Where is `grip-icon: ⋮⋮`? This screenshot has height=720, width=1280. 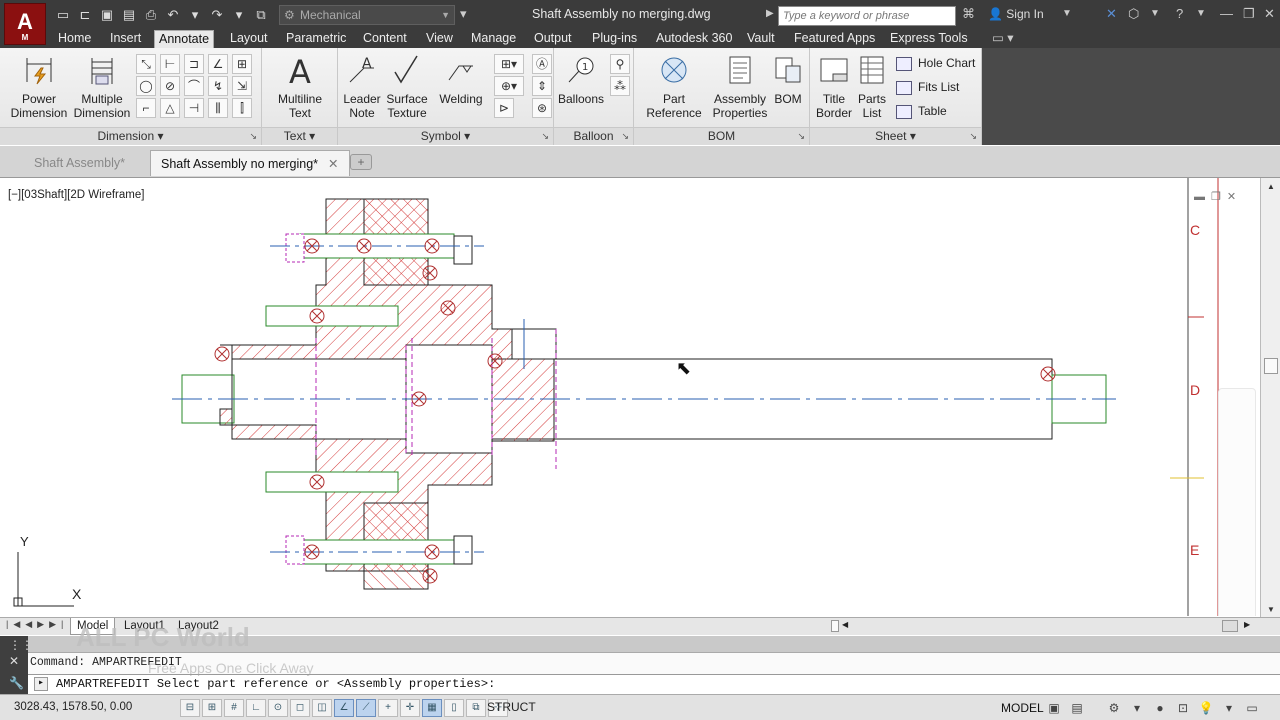 grip-icon: ⋮⋮ is located at coordinates (21, 645).